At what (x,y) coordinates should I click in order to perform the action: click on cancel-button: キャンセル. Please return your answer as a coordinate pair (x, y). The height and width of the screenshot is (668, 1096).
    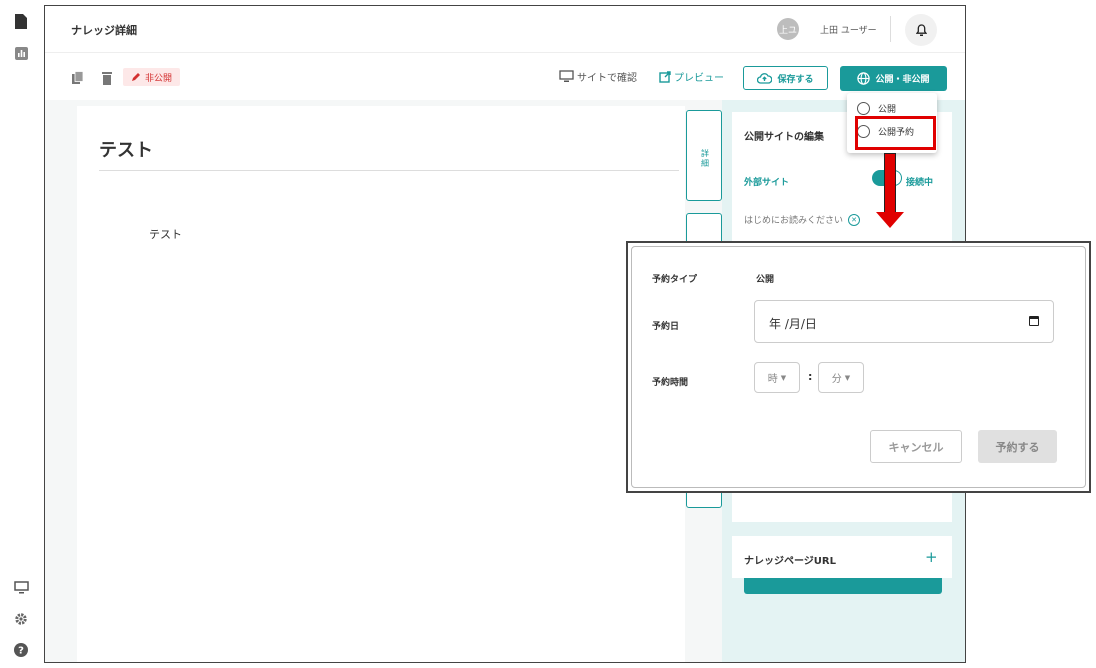
    Looking at the image, I should click on (916, 446).